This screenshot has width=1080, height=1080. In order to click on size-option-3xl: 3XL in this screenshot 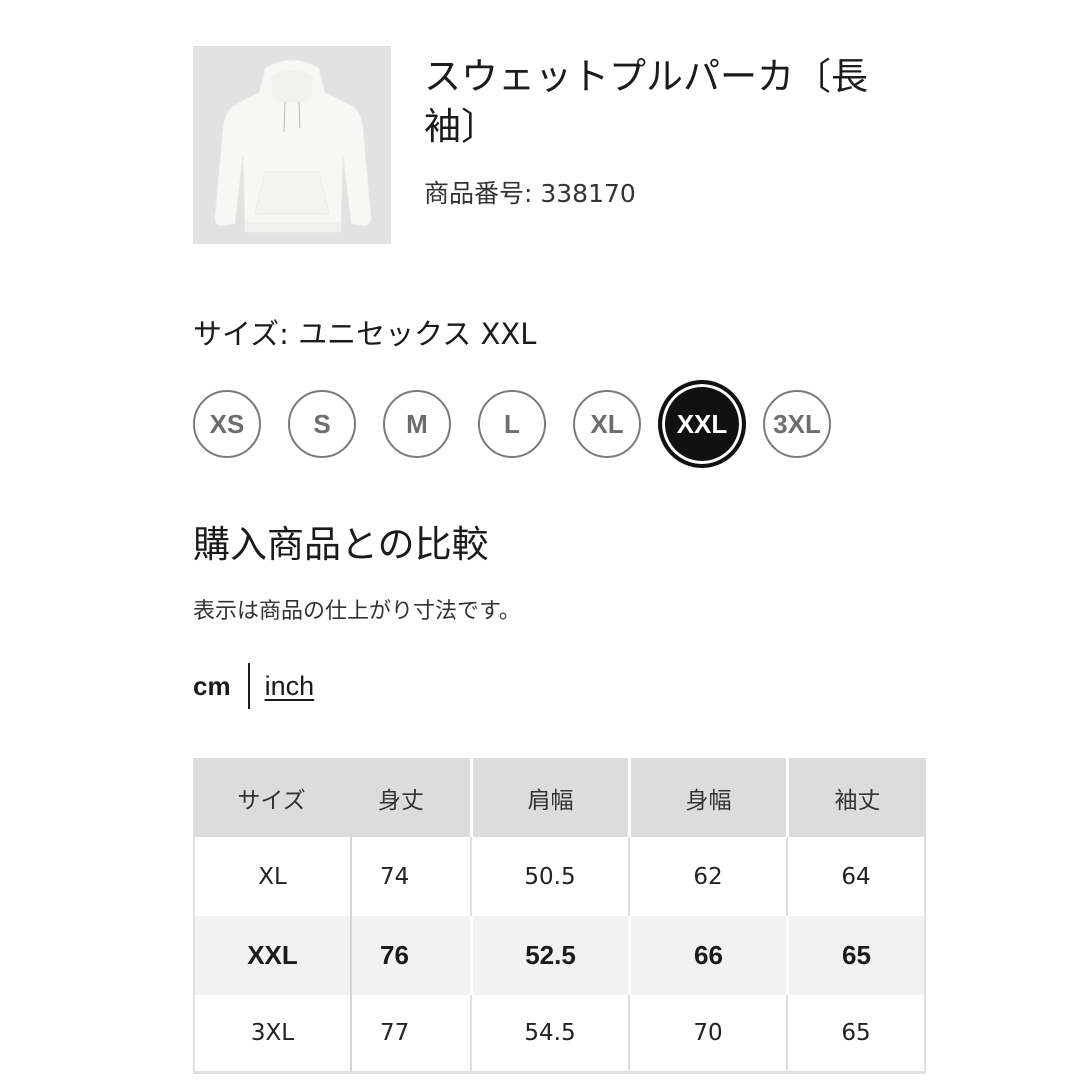, I will do `click(797, 424)`.